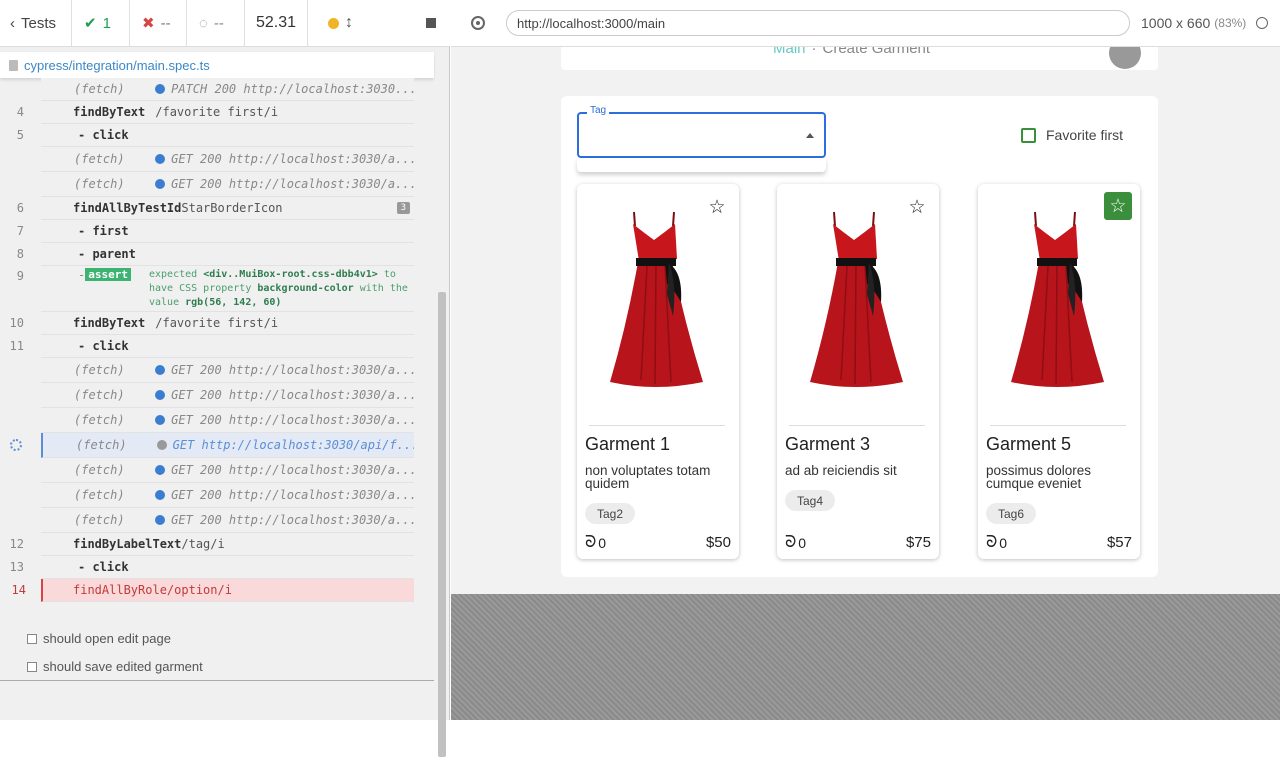  Describe the element at coordinates (1029, 444) in the screenshot. I see `garment-title: Garment 5` at that location.